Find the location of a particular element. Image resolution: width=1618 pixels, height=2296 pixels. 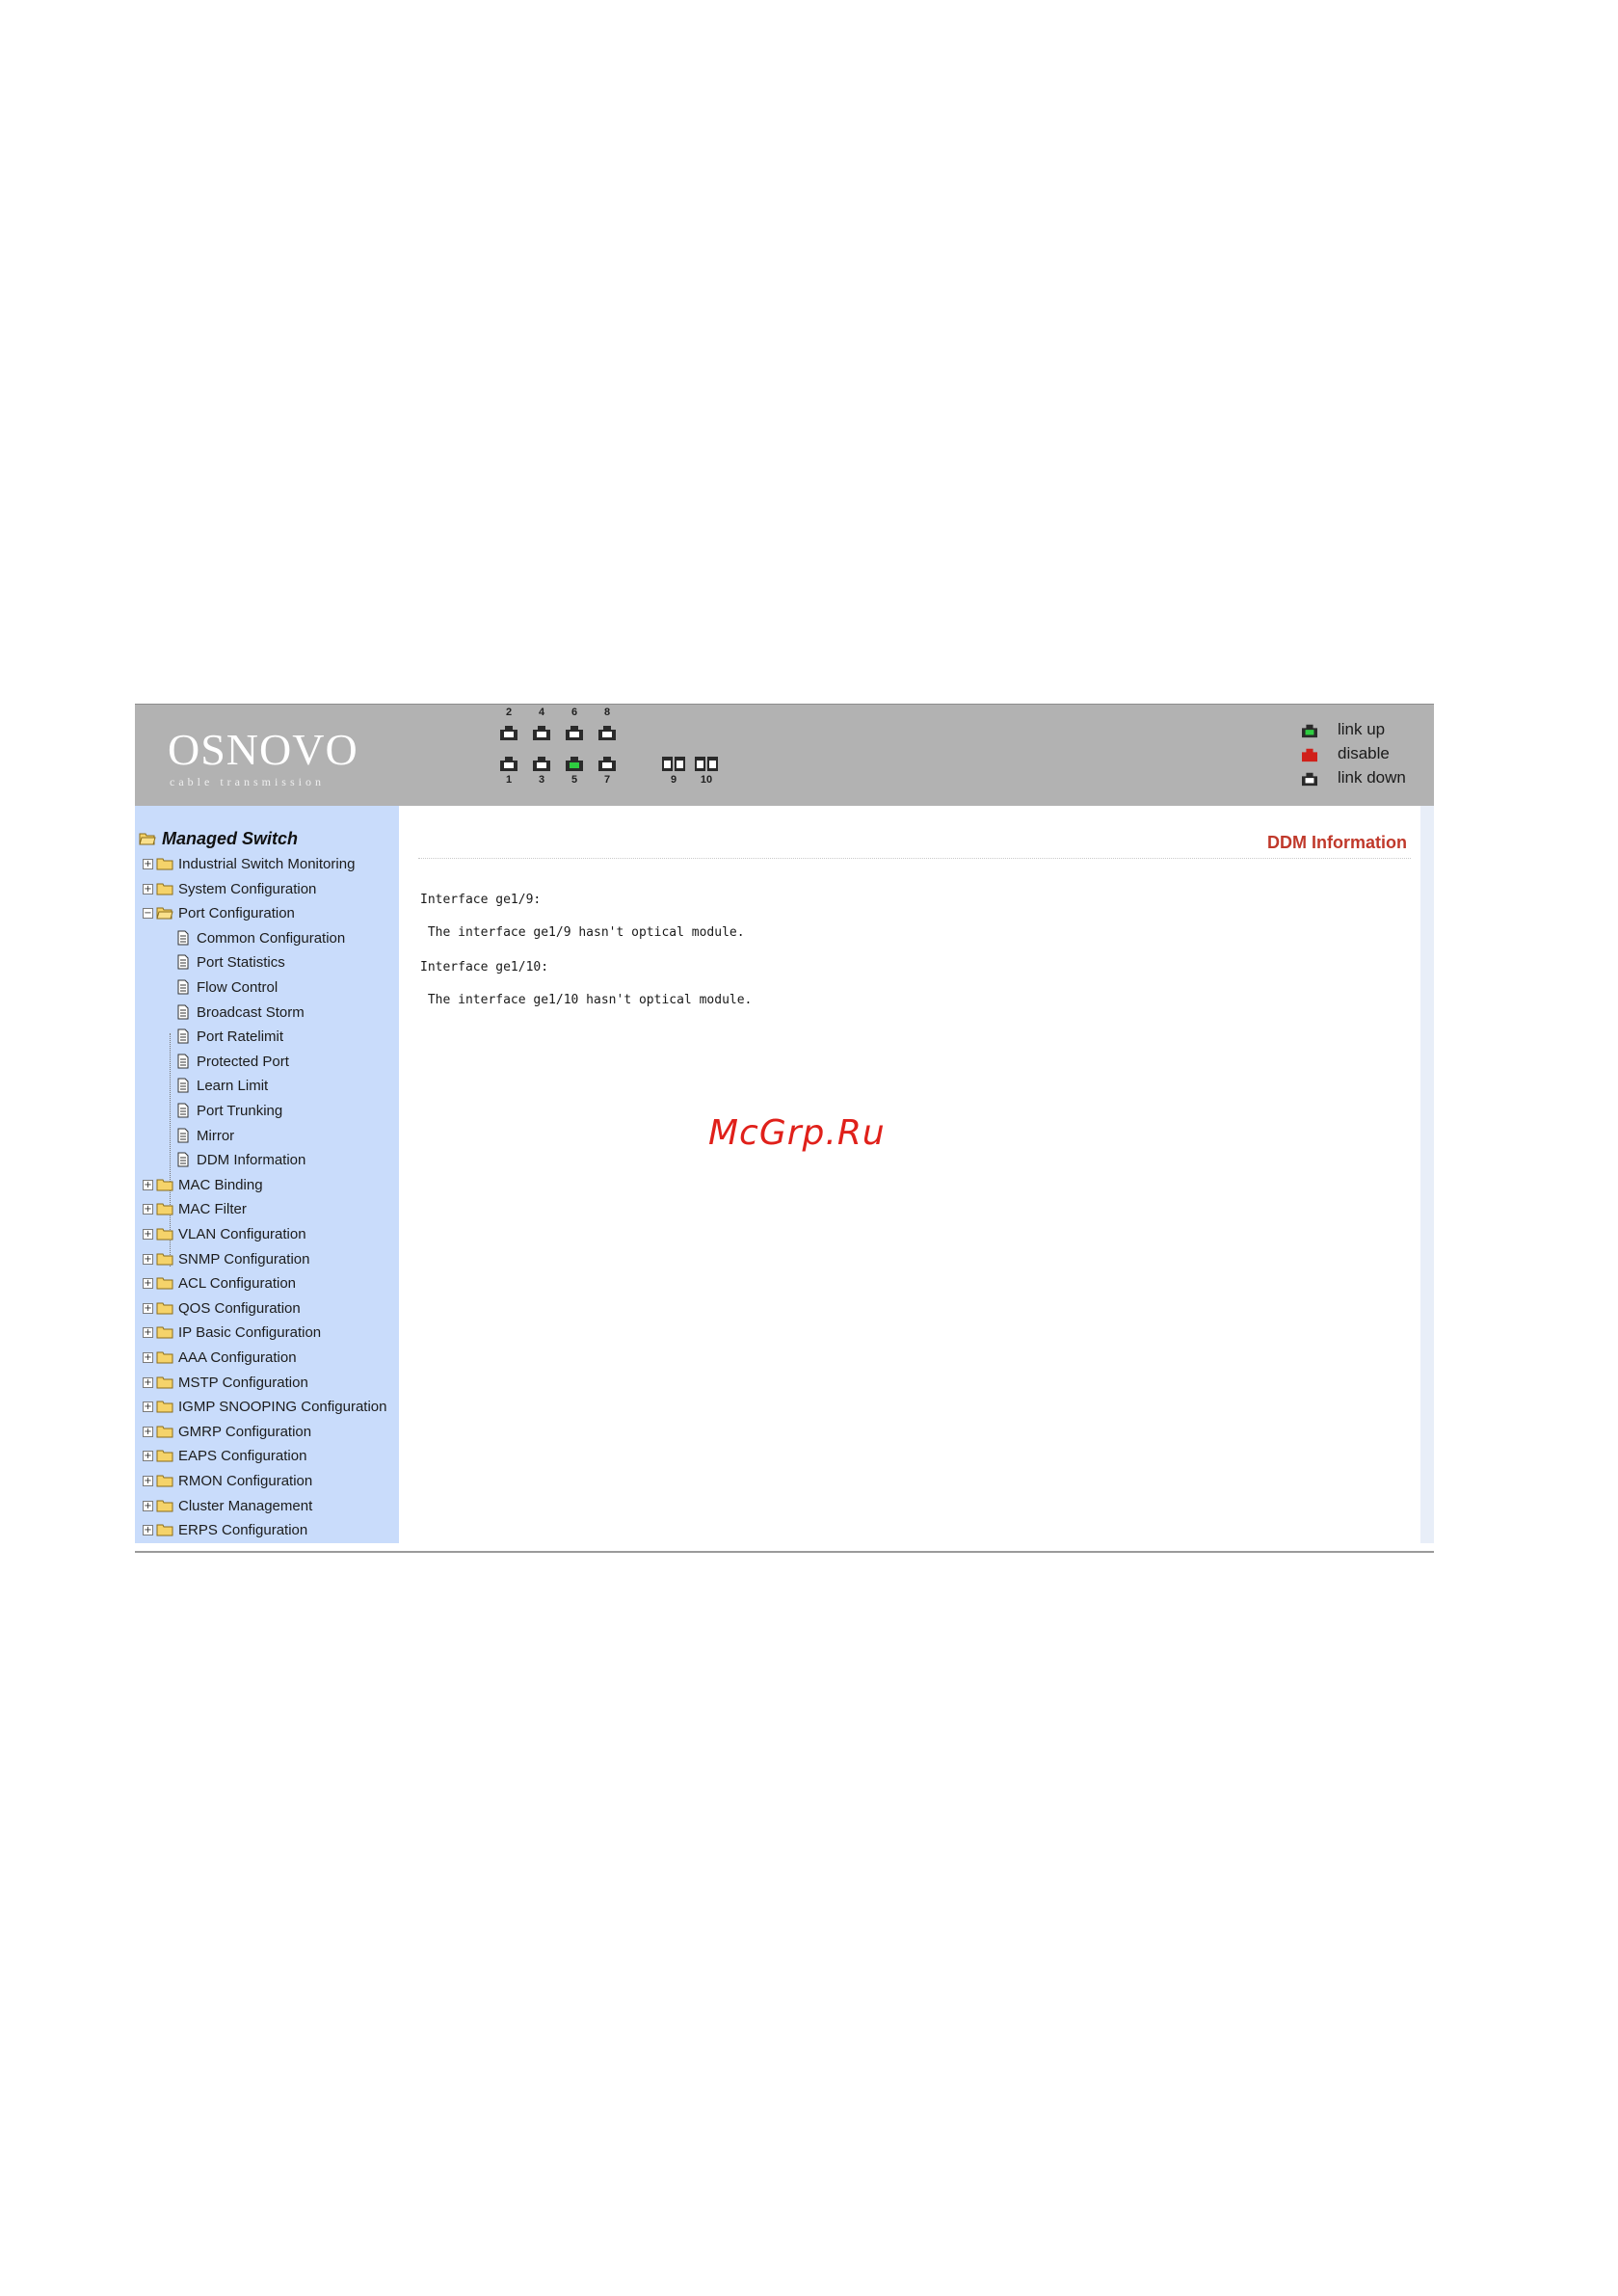

title-divider is located at coordinates (914, 858).